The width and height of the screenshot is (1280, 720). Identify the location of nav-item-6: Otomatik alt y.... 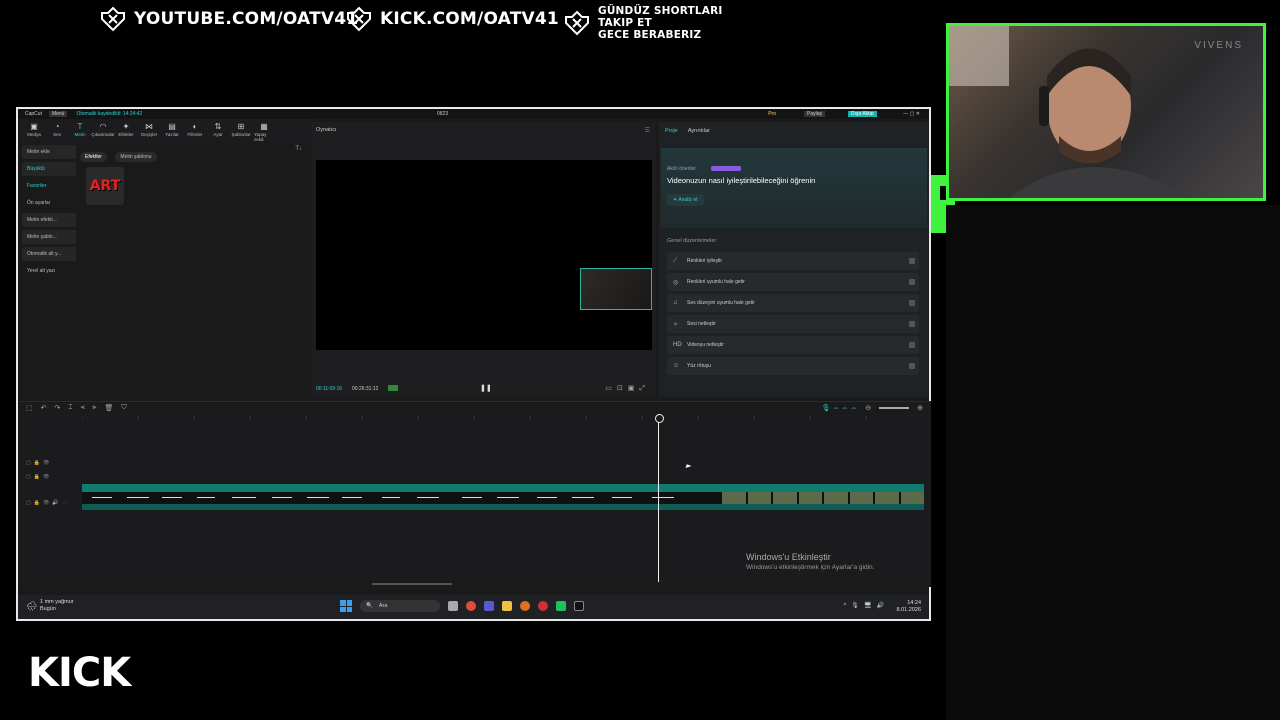
(49, 254).